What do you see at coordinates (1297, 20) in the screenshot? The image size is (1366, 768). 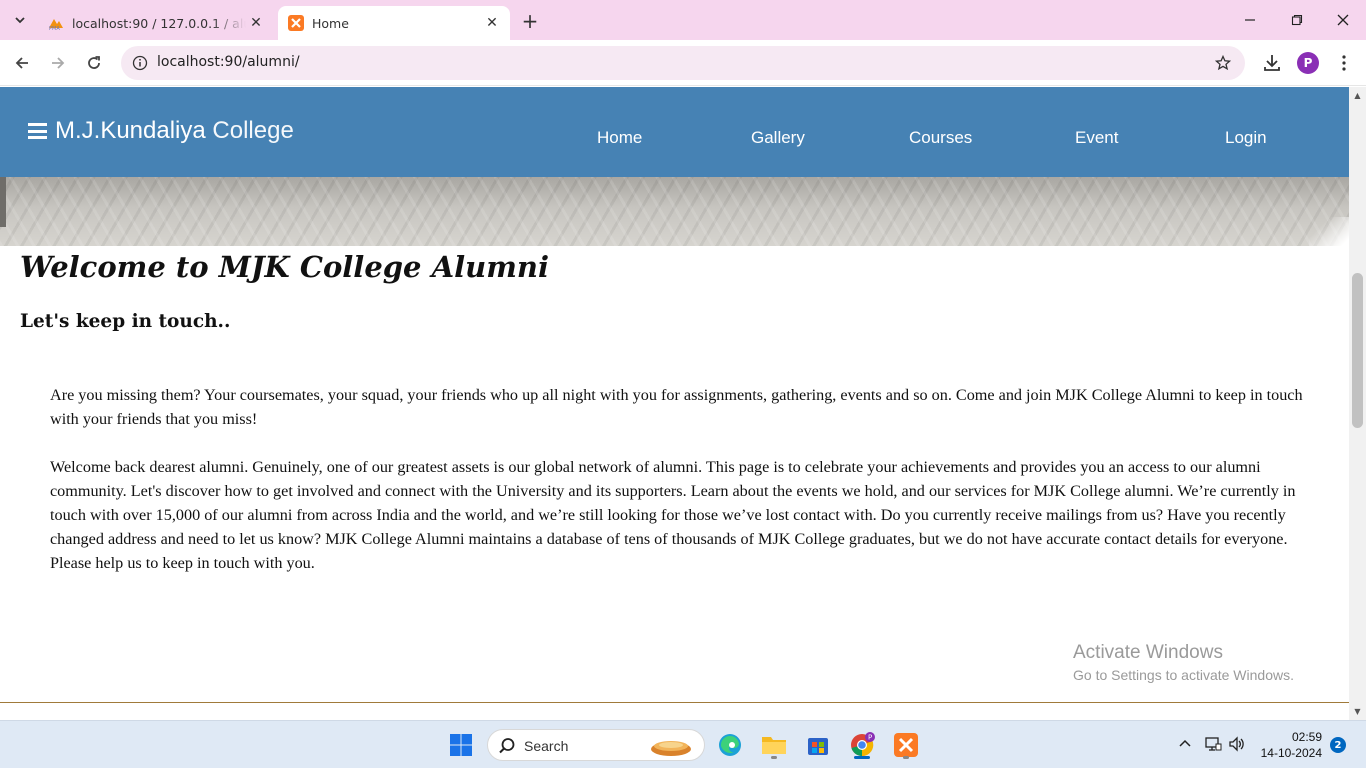 I see `restore-window-icon` at bounding box center [1297, 20].